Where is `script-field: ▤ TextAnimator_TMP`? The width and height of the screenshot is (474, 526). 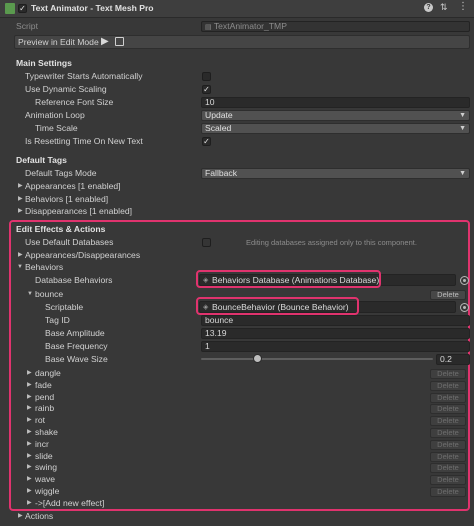
script-field: ▤ TextAnimator_TMP is located at coordinates (335, 26).